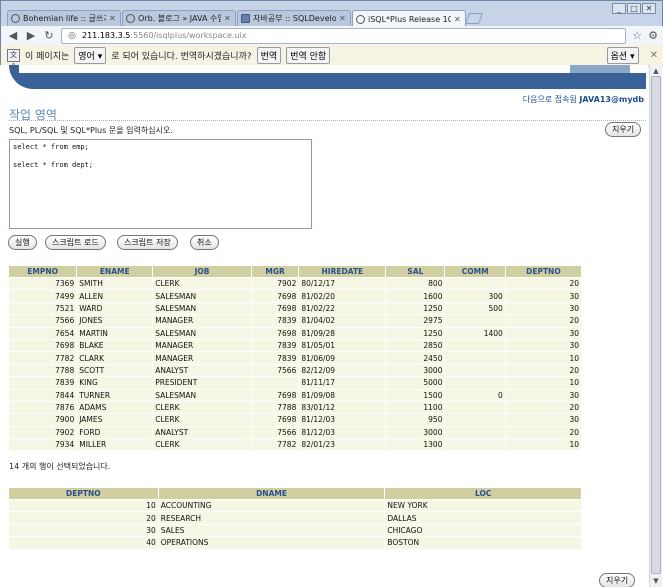  I want to click on table-header-row: DEPTNO DNAME LOC, so click(295, 493).